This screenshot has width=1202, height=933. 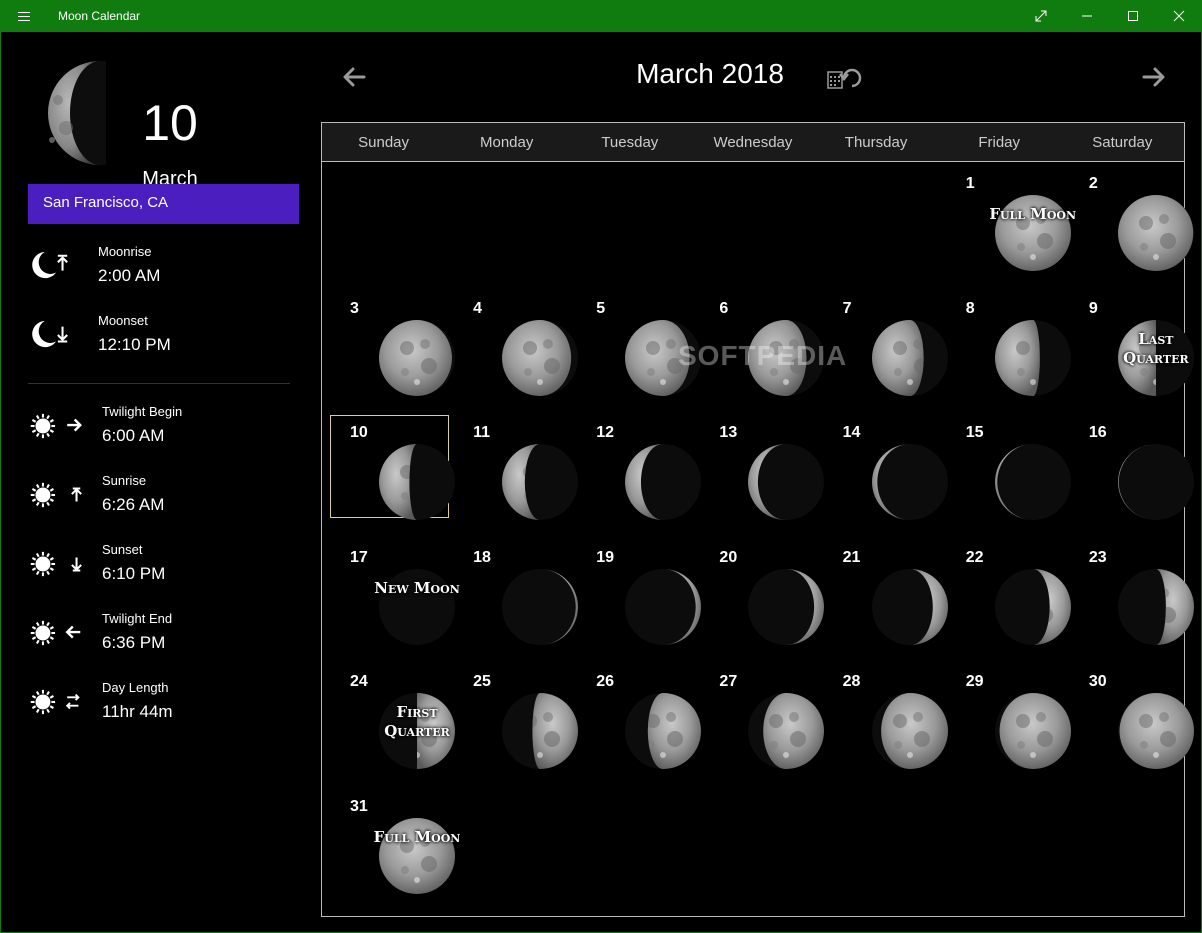 What do you see at coordinates (24, 16) in the screenshot?
I see `hamburger-menu-icon` at bounding box center [24, 16].